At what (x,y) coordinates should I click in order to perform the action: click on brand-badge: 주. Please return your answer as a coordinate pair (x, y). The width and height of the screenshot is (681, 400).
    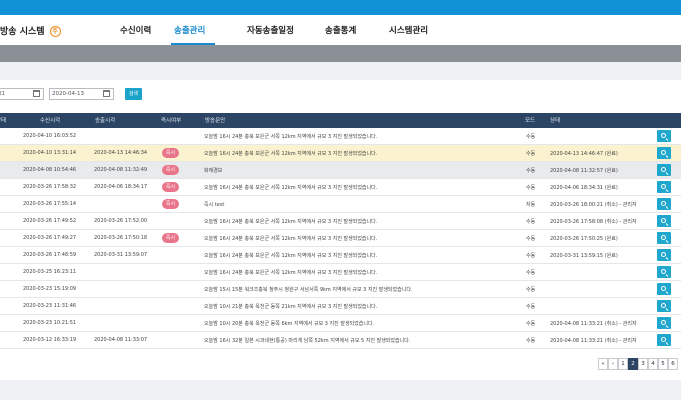
    Looking at the image, I should click on (55, 31).